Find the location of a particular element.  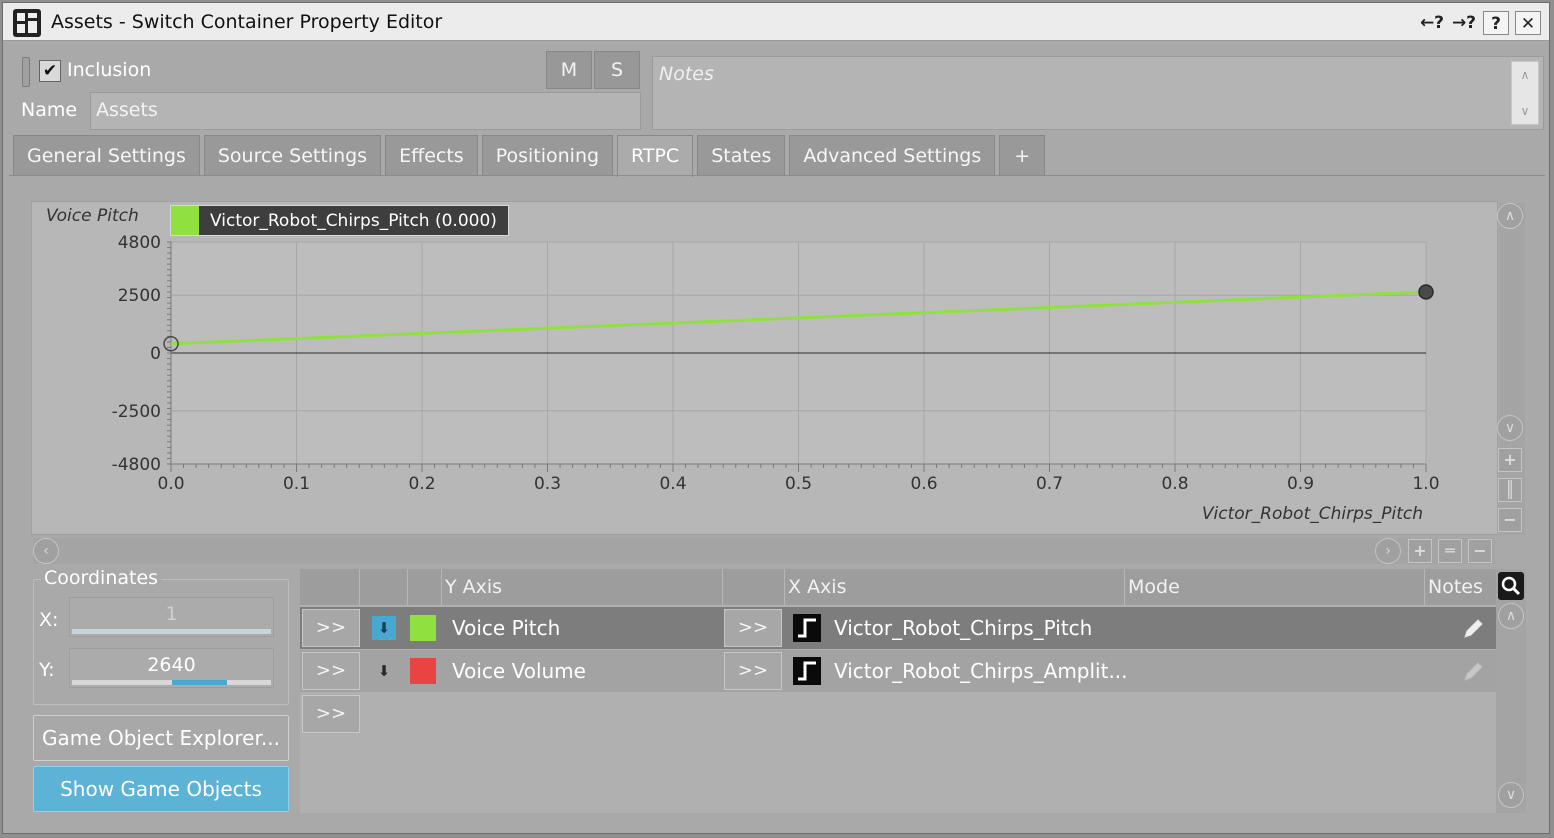

y-coordinate-input: 2640 is located at coordinates (171, 668).